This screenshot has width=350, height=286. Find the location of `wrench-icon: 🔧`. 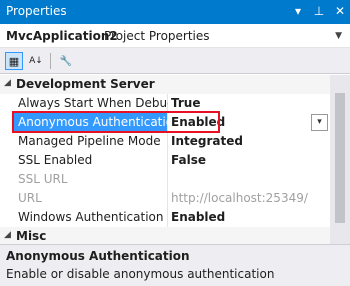

wrench-icon: 🔧 is located at coordinates (66, 61).